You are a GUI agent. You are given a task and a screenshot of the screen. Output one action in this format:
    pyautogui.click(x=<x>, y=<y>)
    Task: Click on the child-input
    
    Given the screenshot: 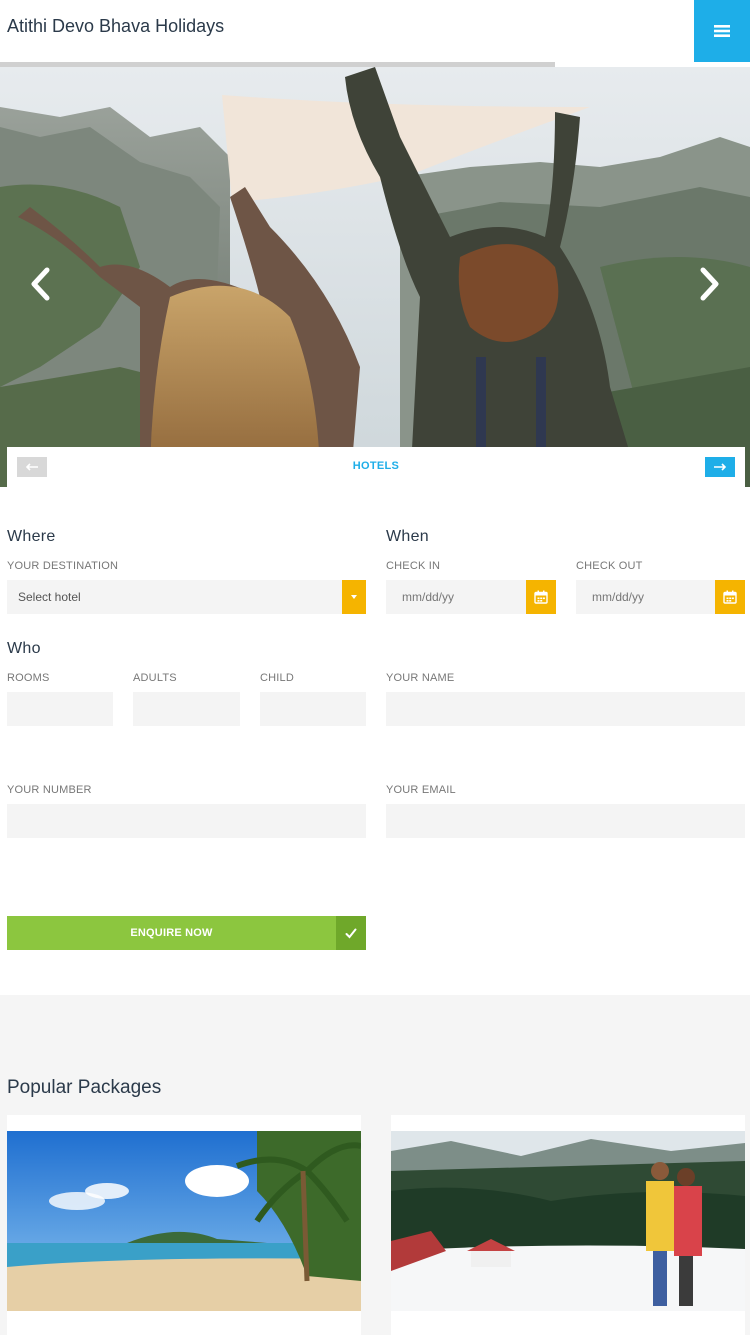 What is the action you would take?
    pyautogui.click(x=313, y=709)
    